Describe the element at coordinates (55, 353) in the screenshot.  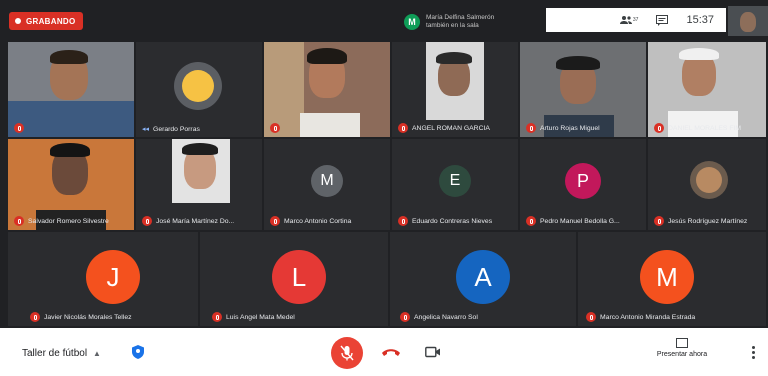
I see `meeting-name: Taller de fútbol` at that location.